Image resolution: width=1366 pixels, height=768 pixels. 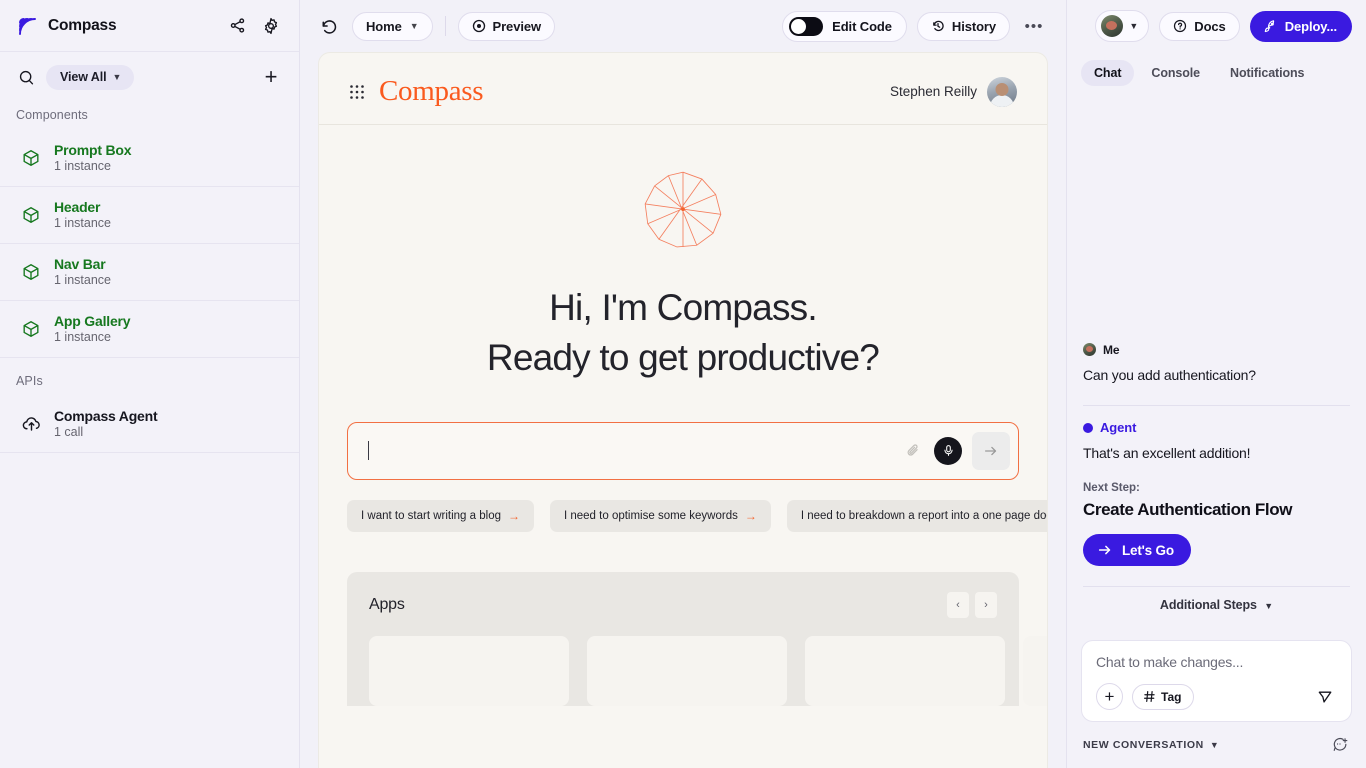 I want to click on app-title: Compass, so click(x=82, y=25).